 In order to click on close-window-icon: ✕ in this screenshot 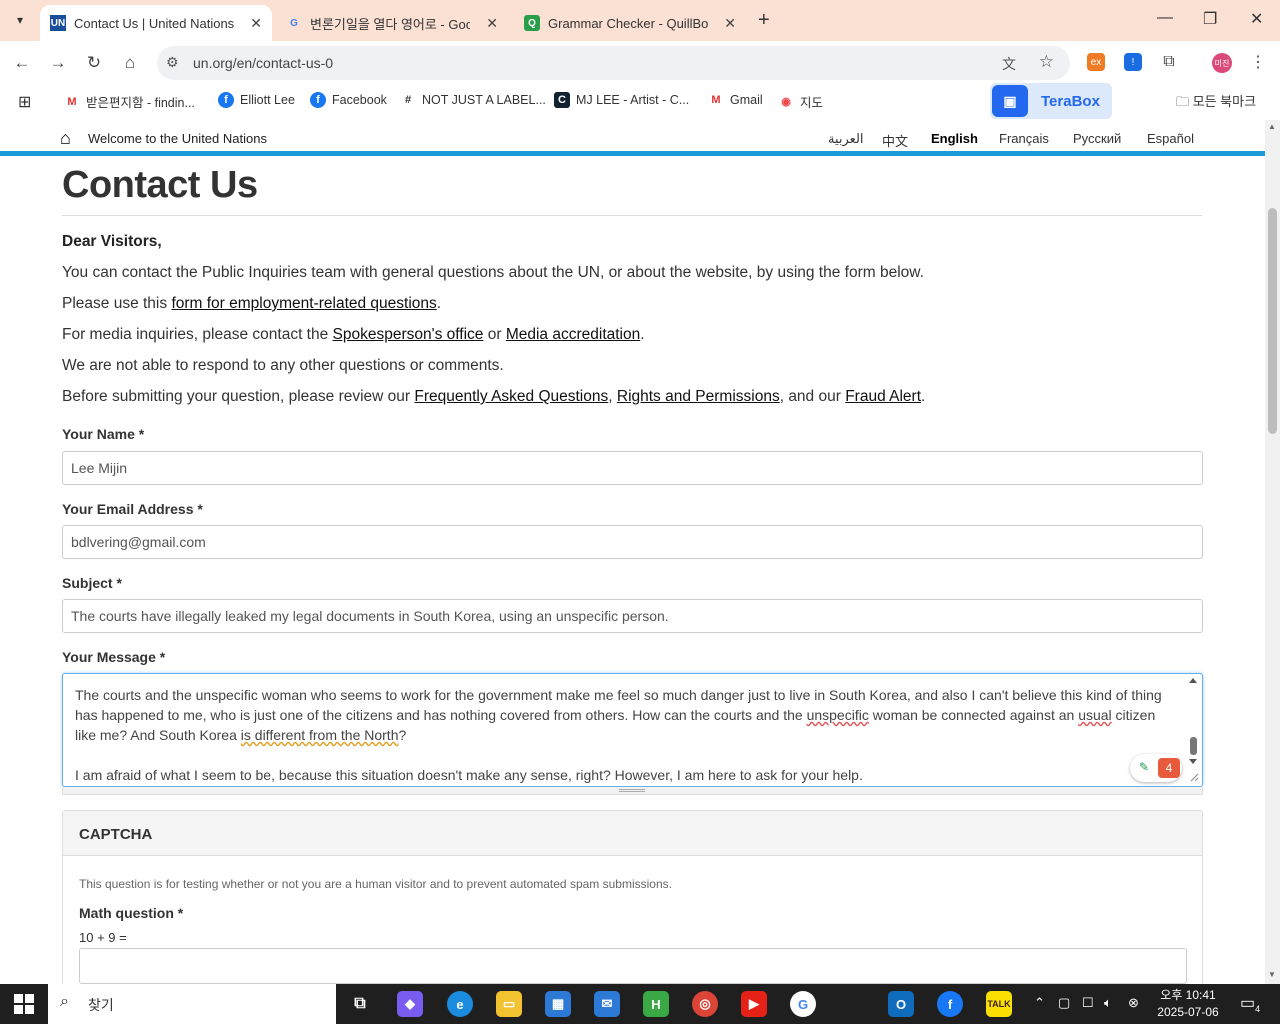, I will do `click(1256, 19)`.